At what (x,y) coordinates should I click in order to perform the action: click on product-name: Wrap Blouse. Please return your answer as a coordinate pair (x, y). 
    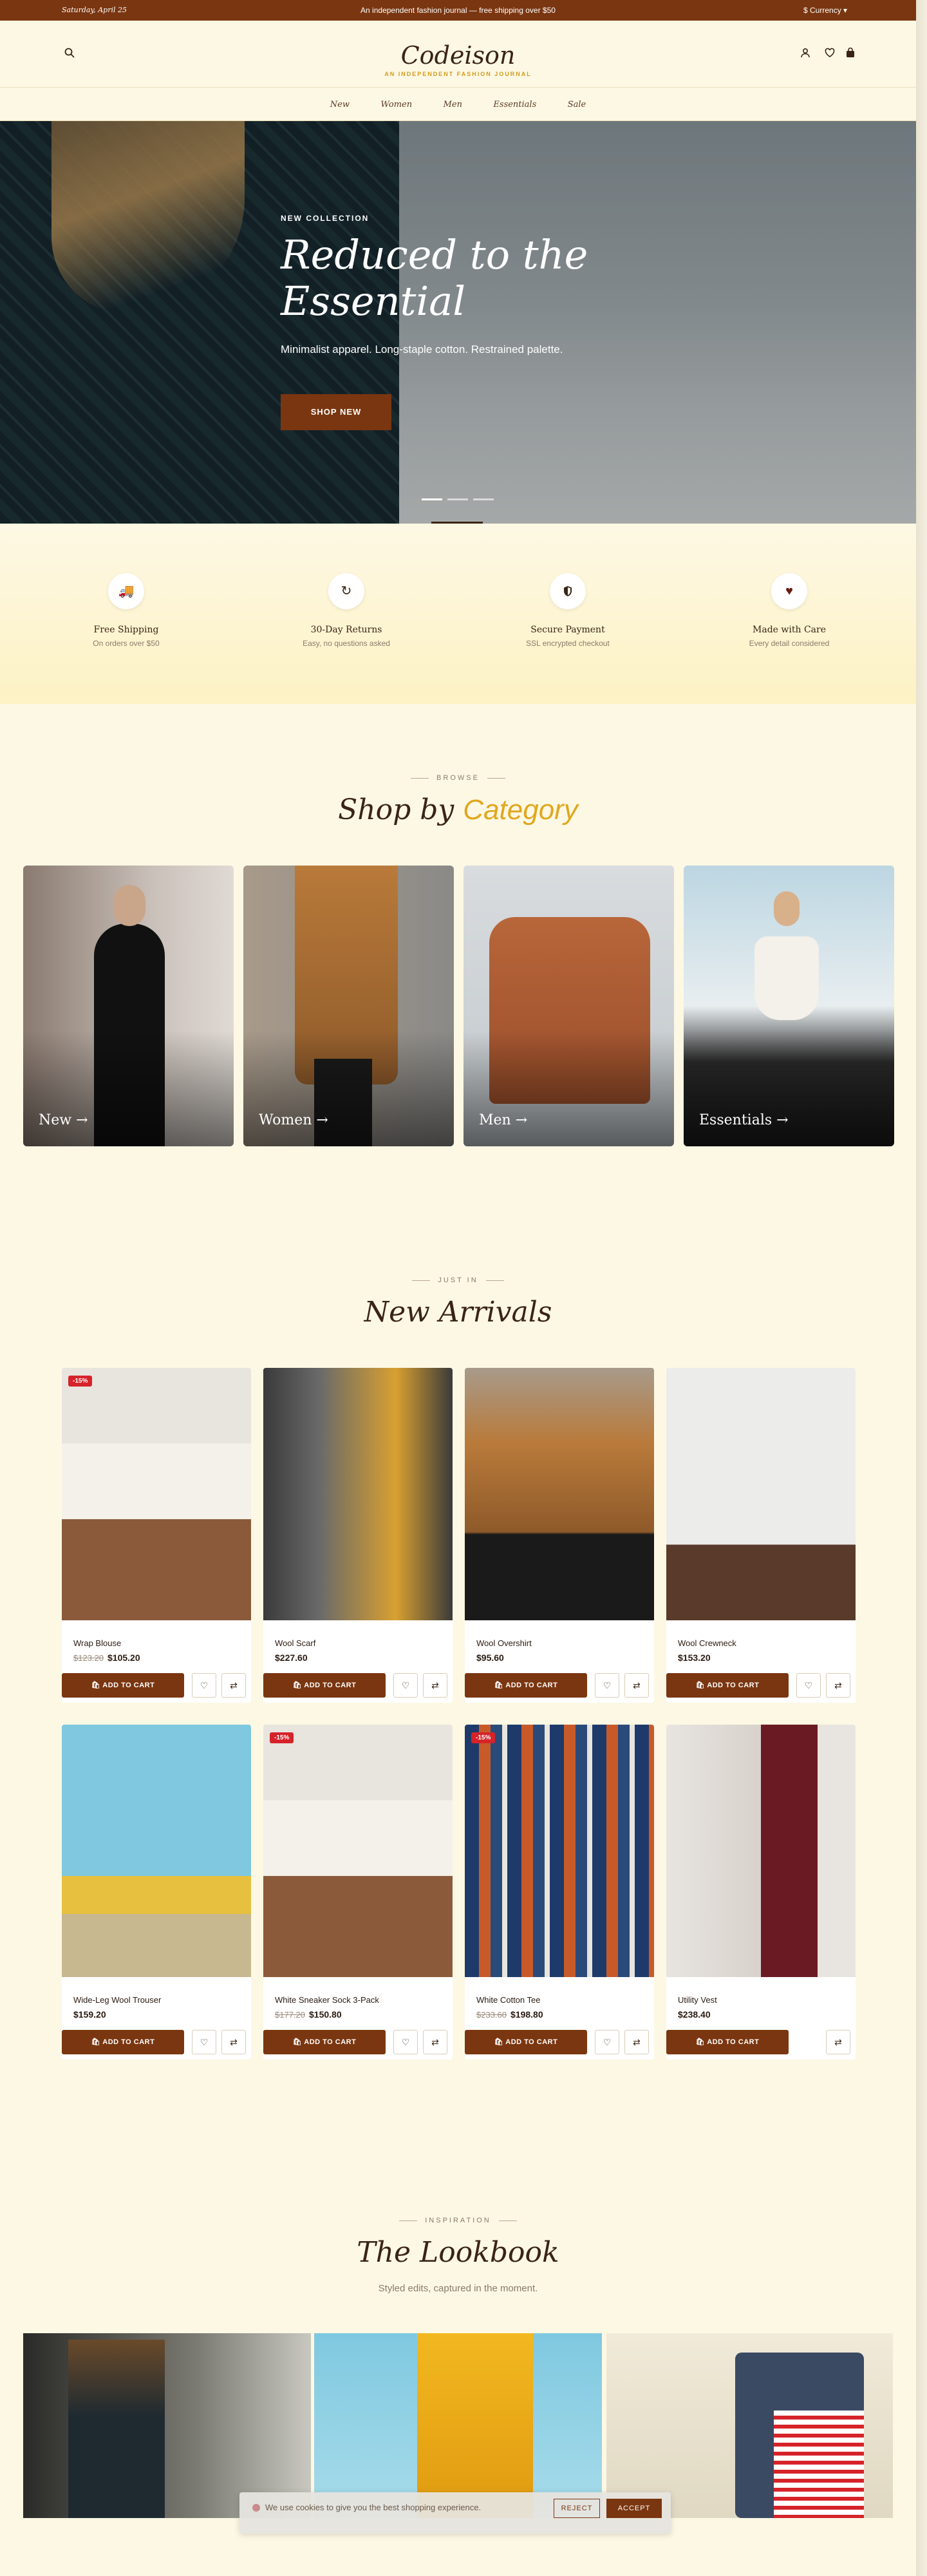
    Looking at the image, I should click on (97, 1643).